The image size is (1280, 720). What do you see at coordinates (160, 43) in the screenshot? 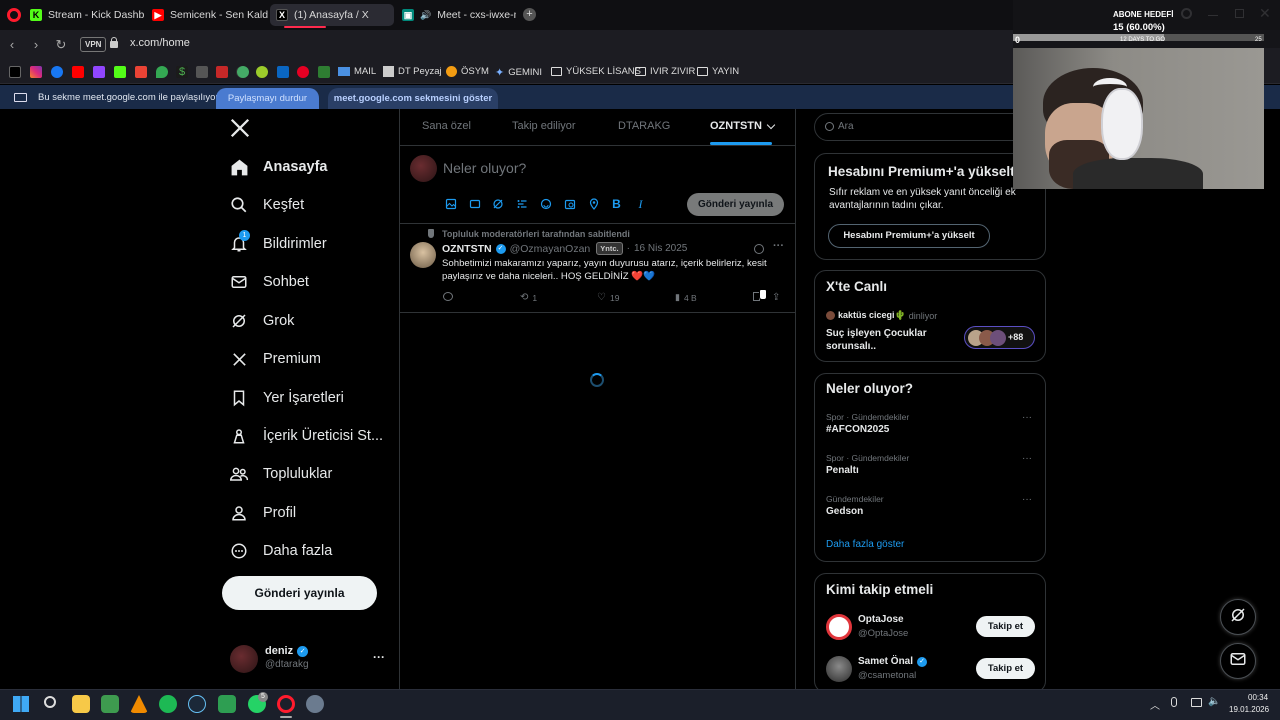
I see `url-field: x.com/home` at bounding box center [160, 43].